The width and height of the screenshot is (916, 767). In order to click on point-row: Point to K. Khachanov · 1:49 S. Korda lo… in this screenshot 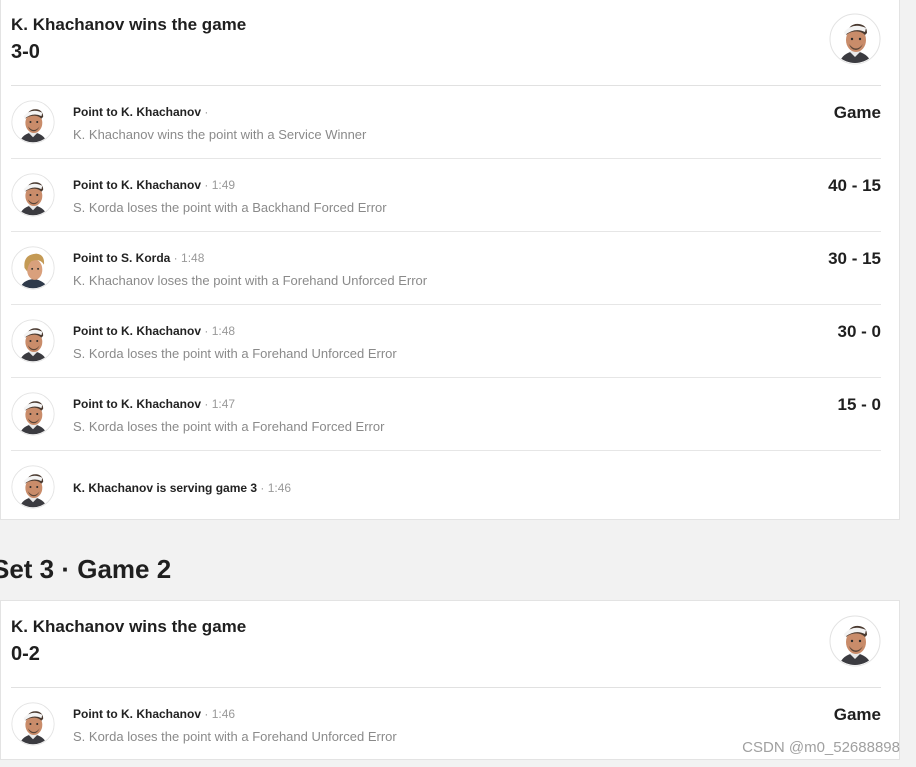, I will do `click(446, 195)`.